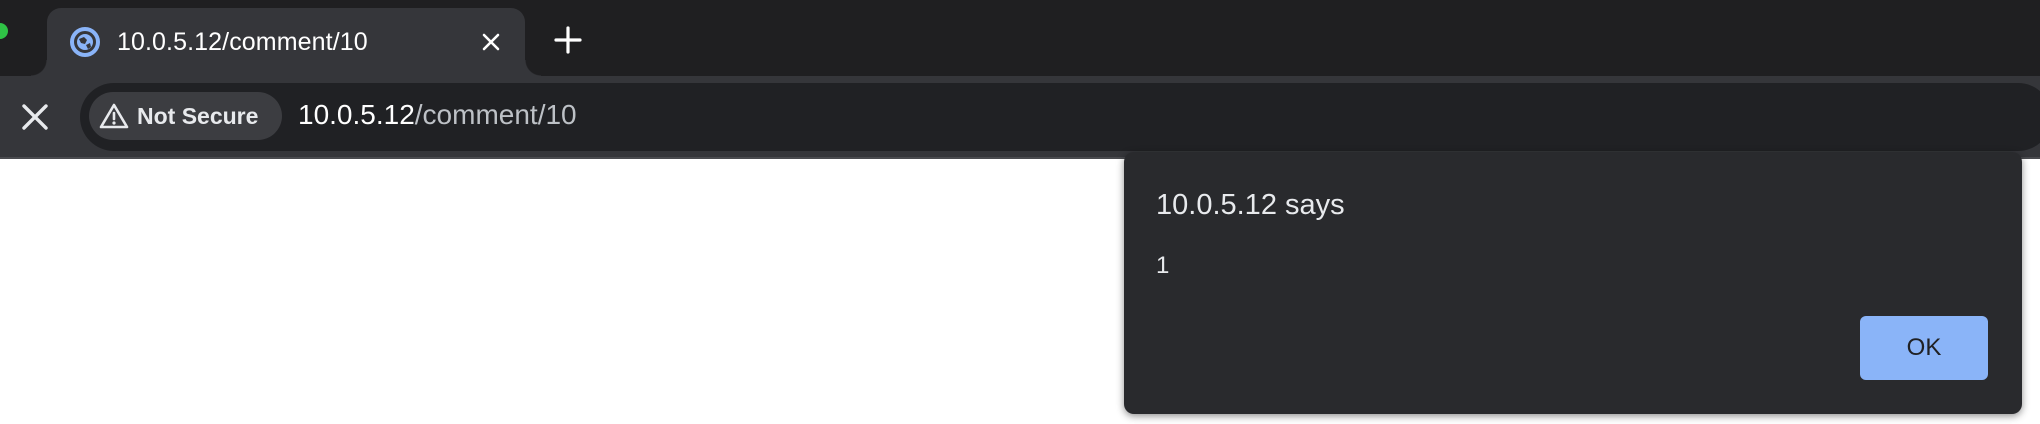 The image size is (2040, 424). I want to click on ok-button: OK, so click(1924, 348).